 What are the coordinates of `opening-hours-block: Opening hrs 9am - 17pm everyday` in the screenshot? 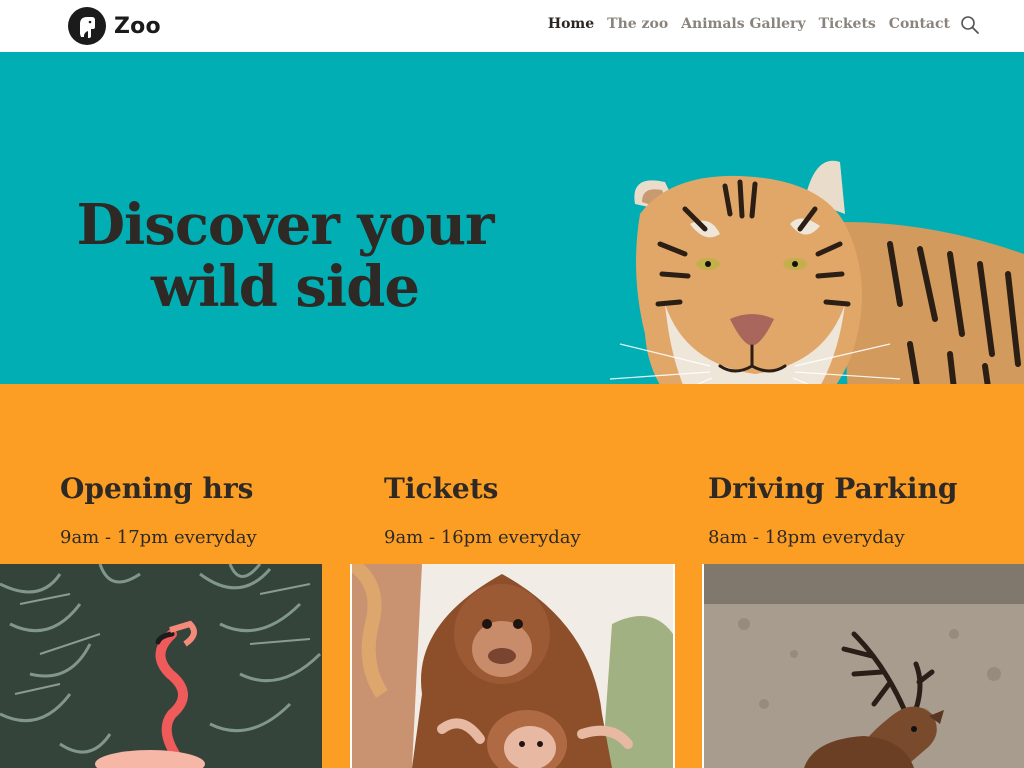 It's located at (158, 510).